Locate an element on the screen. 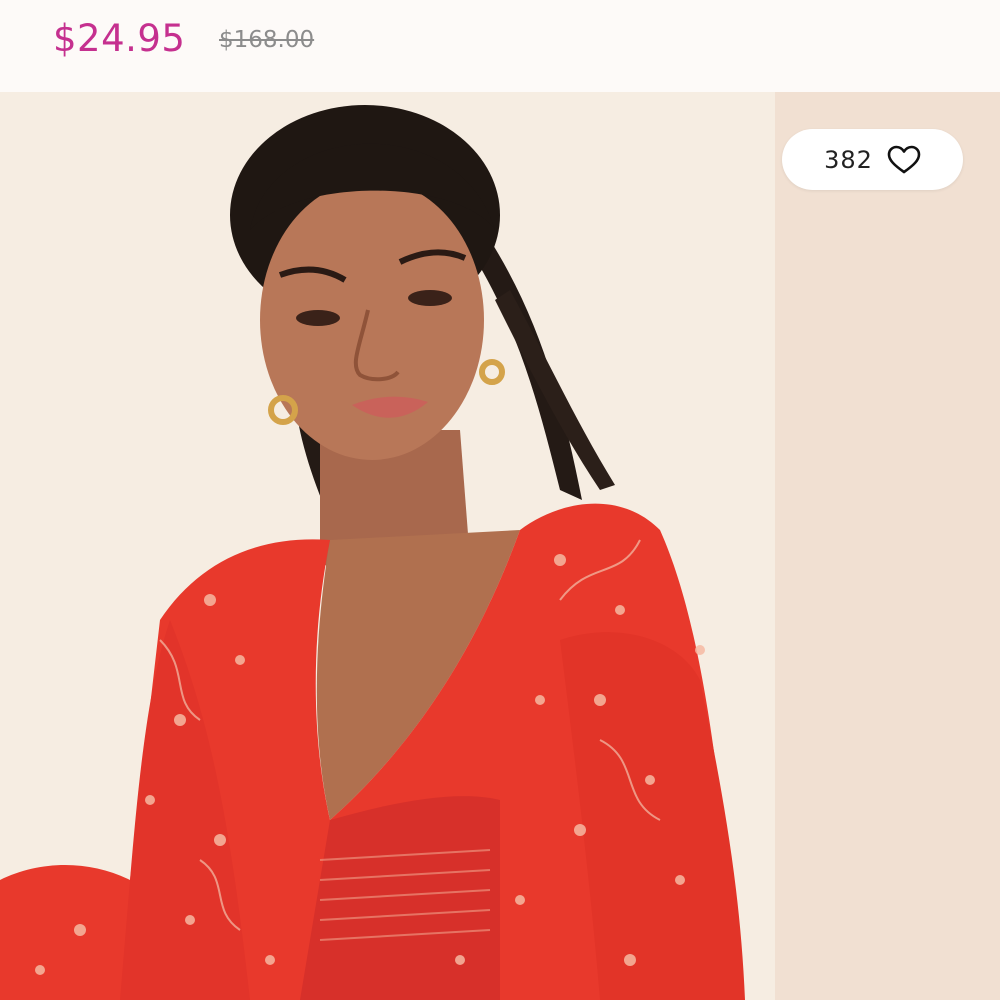 The width and height of the screenshot is (1000, 1000). original-price: $168.00 is located at coordinates (267, 40).